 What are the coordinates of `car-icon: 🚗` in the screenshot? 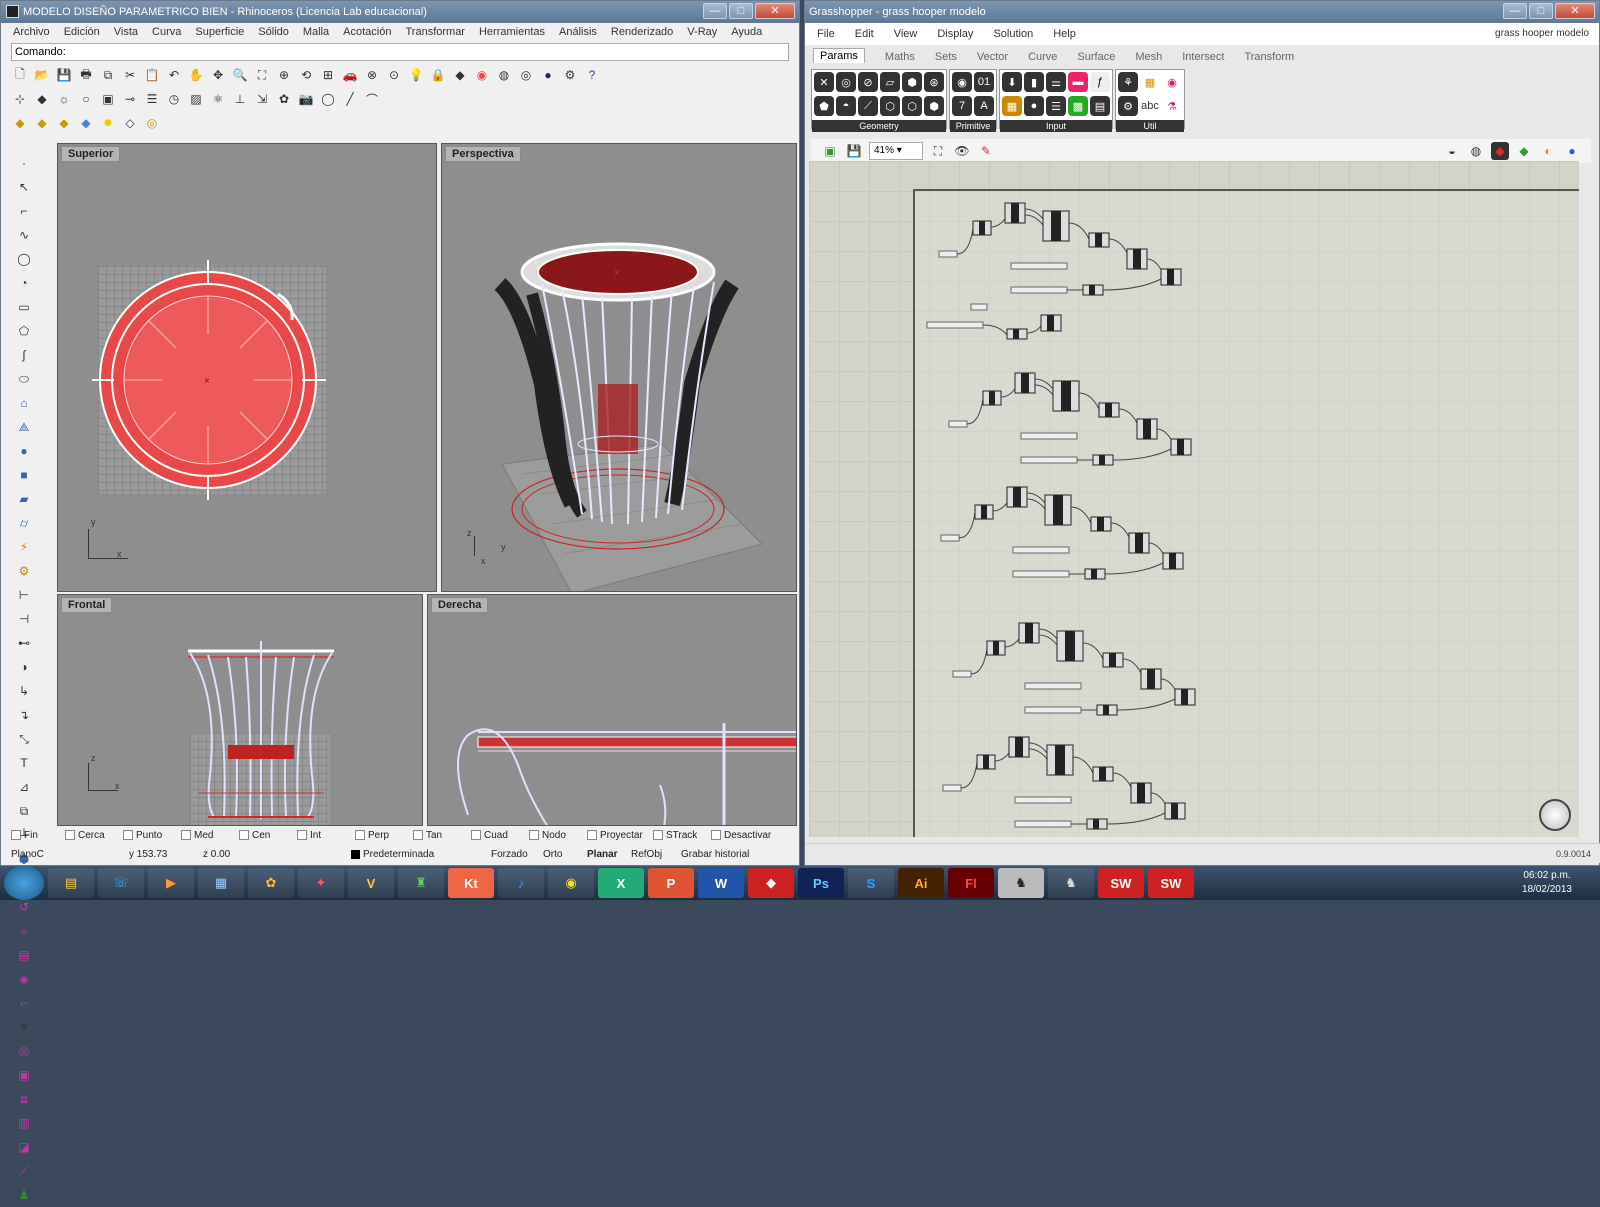 It's located at (350, 75).